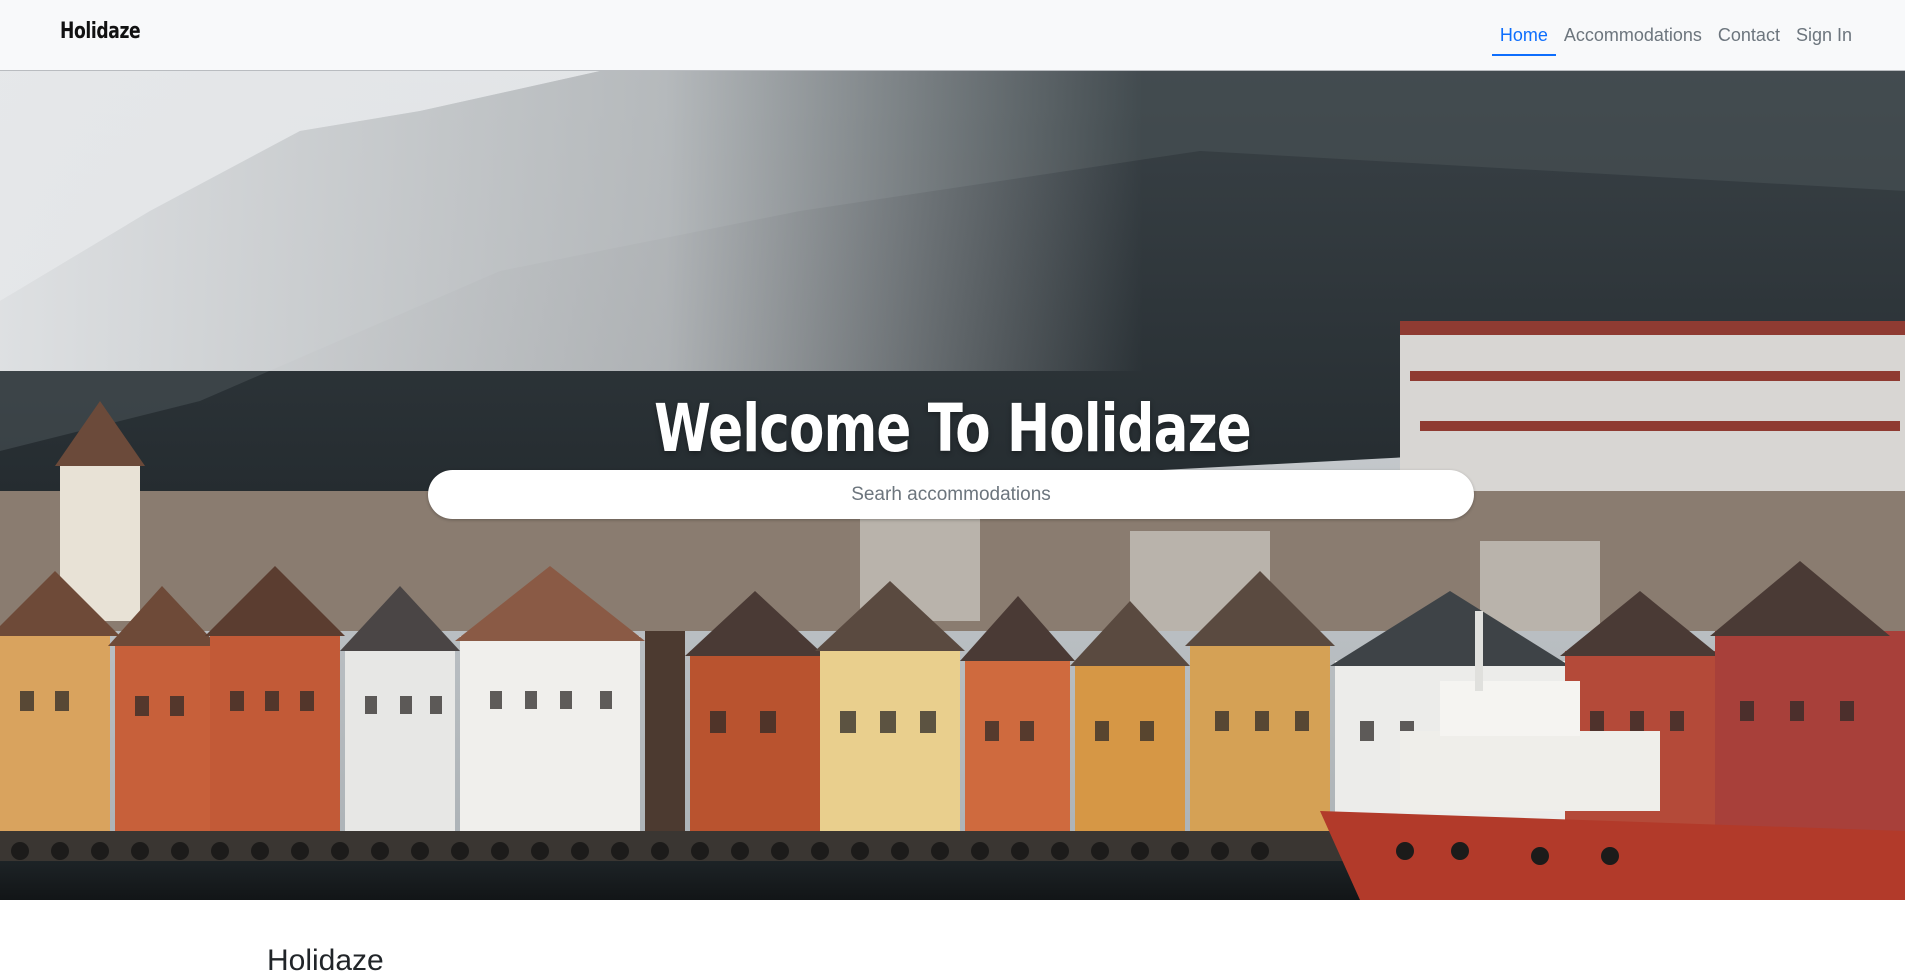 Image resolution: width=1905 pixels, height=978 pixels. I want to click on nav-link-contact: Contact, so click(1749, 35).